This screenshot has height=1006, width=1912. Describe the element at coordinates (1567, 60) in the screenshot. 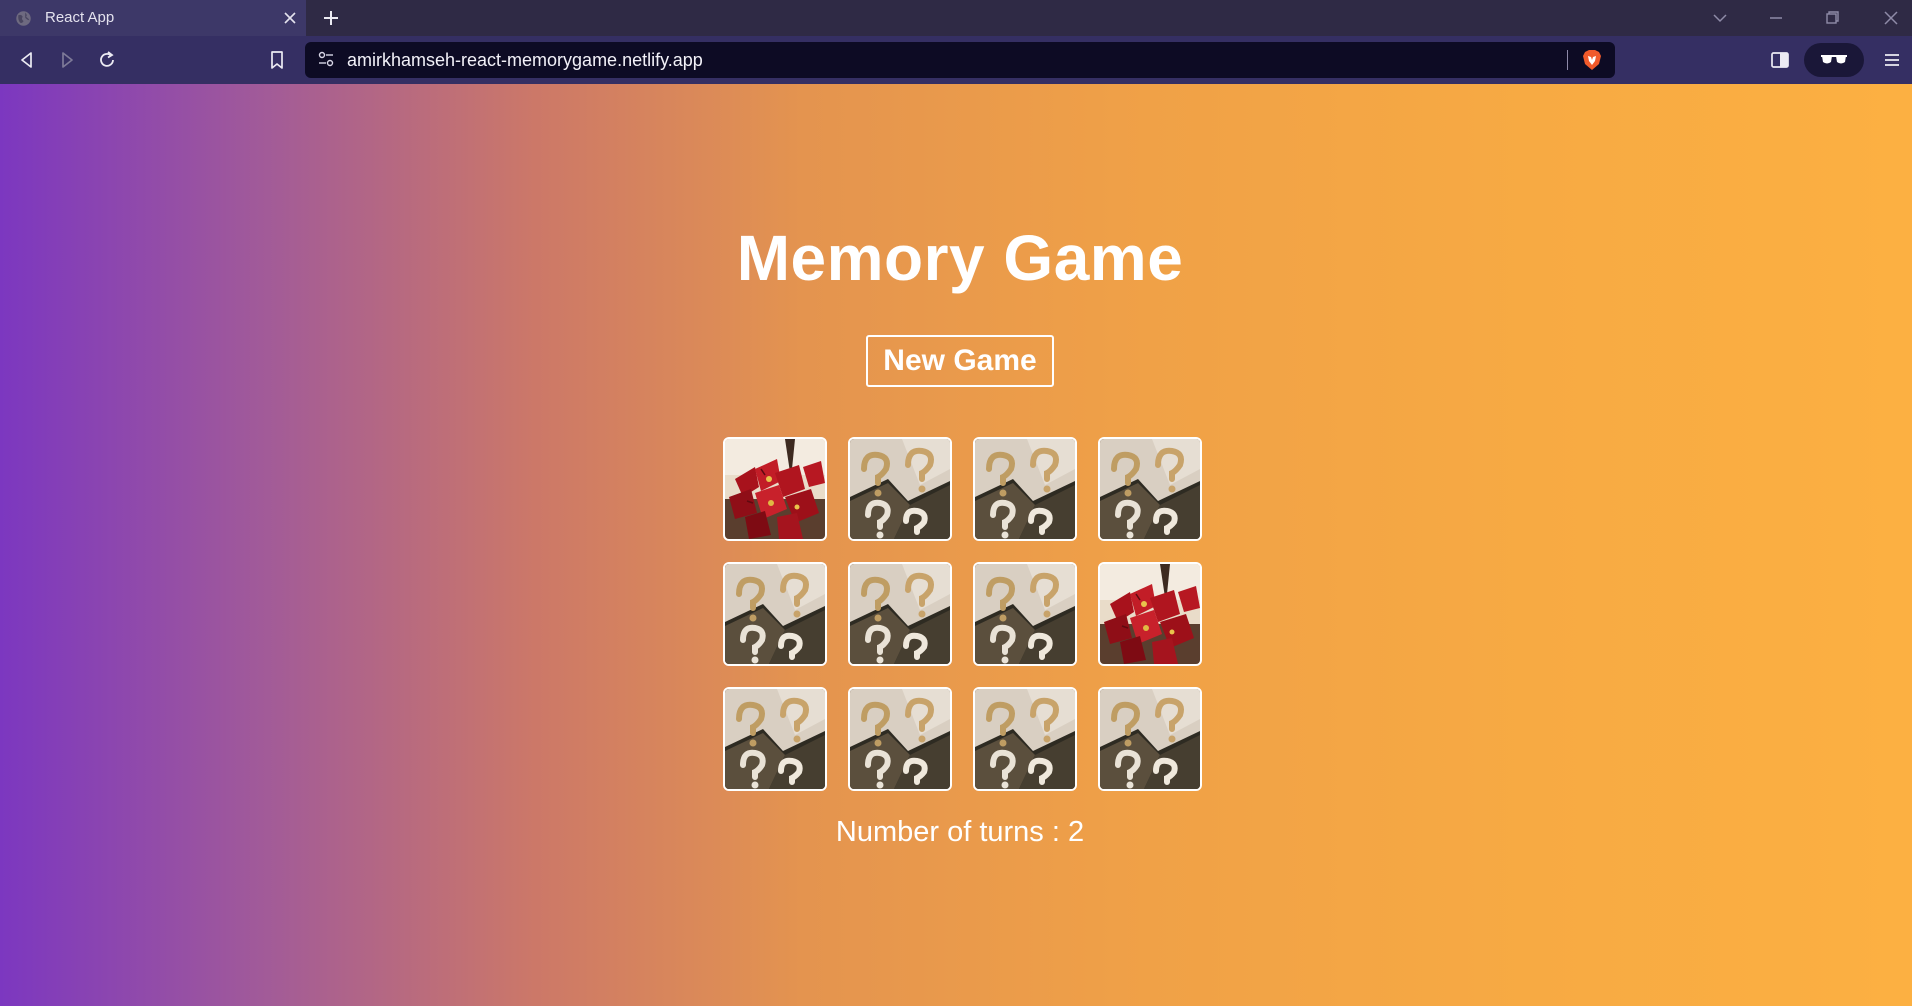

I see `url-divider` at that location.